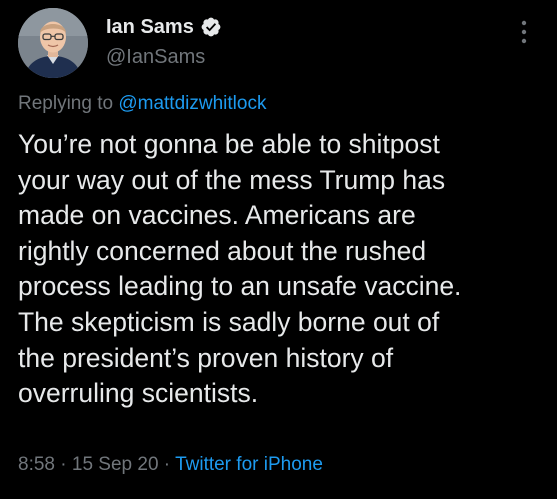 Image resolution: width=557 pixels, height=499 pixels. I want to click on tweet-text-line: You’re not gonna be able to shitpost, so click(229, 144).